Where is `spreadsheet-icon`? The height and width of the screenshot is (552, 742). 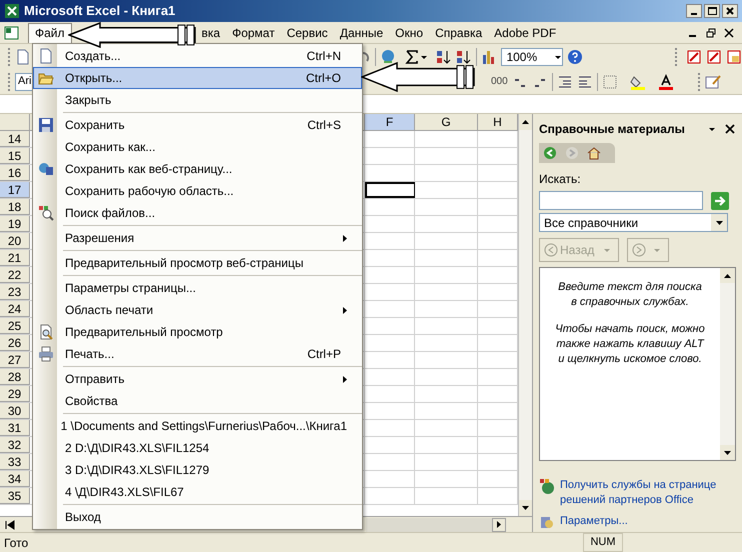 spreadsheet-icon is located at coordinates (12, 11).